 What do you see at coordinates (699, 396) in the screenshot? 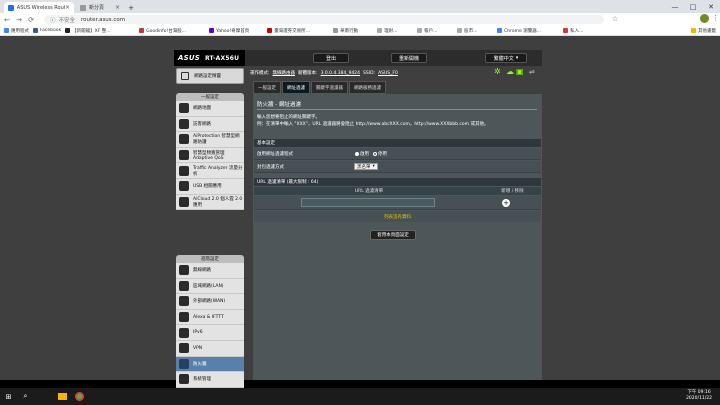
I see `clock: 下午 09:16 2020/11/22` at bounding box center [699, 396].